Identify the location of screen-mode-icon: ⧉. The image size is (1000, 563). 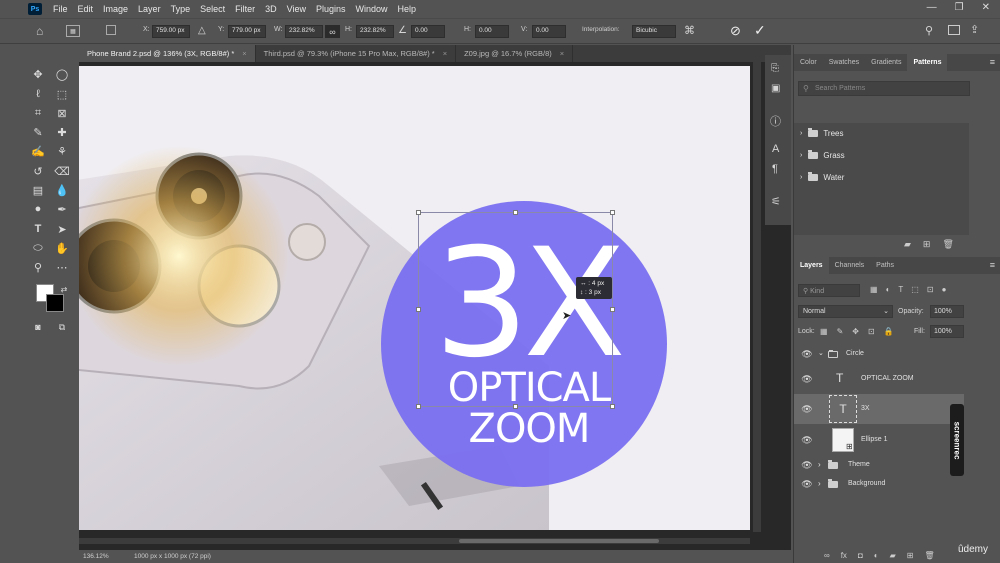
(62, 327).